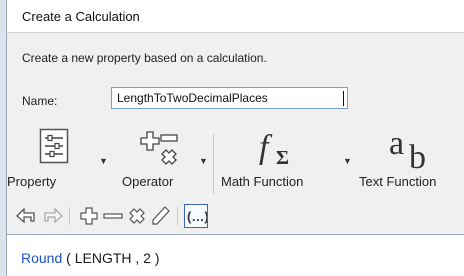  What do you see at coordinates (42, 258) in the screenshot?
I see `expression-function: Round` at bounding box center [42, 258].